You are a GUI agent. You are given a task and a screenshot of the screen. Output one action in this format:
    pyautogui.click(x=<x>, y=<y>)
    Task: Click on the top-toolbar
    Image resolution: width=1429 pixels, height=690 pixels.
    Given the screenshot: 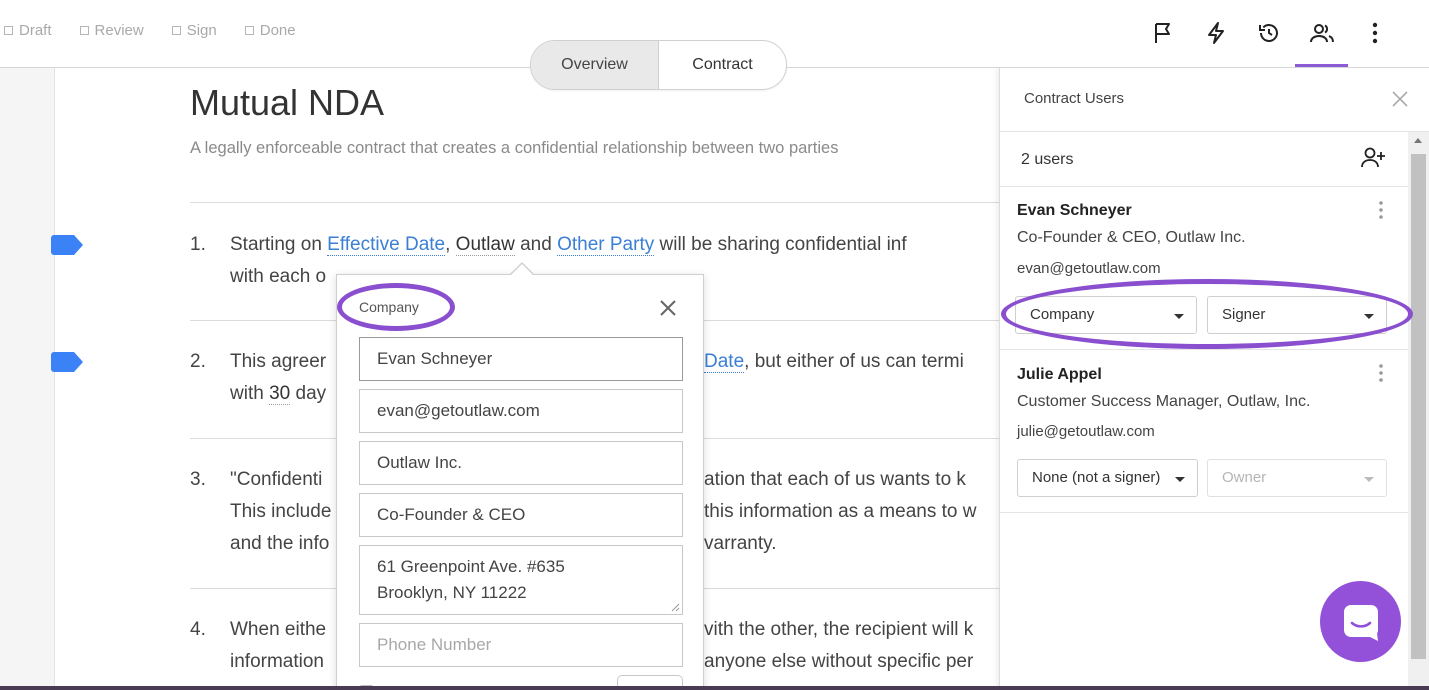 What is the action you would take?
    pyautogui.click(x=1268, y=41)
    